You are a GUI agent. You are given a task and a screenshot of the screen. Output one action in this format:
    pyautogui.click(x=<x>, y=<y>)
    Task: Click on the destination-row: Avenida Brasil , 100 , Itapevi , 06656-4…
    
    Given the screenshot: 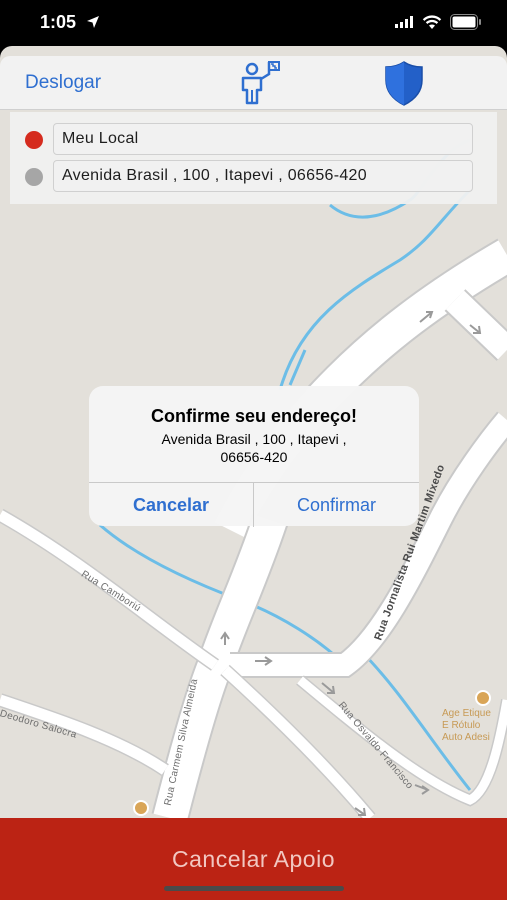 What is the action you would take?
    pyautogui.click(x=253, y=176)
    